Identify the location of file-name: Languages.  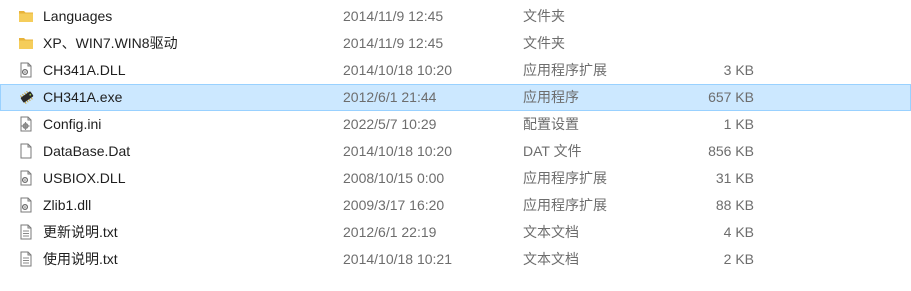
(78, 16).